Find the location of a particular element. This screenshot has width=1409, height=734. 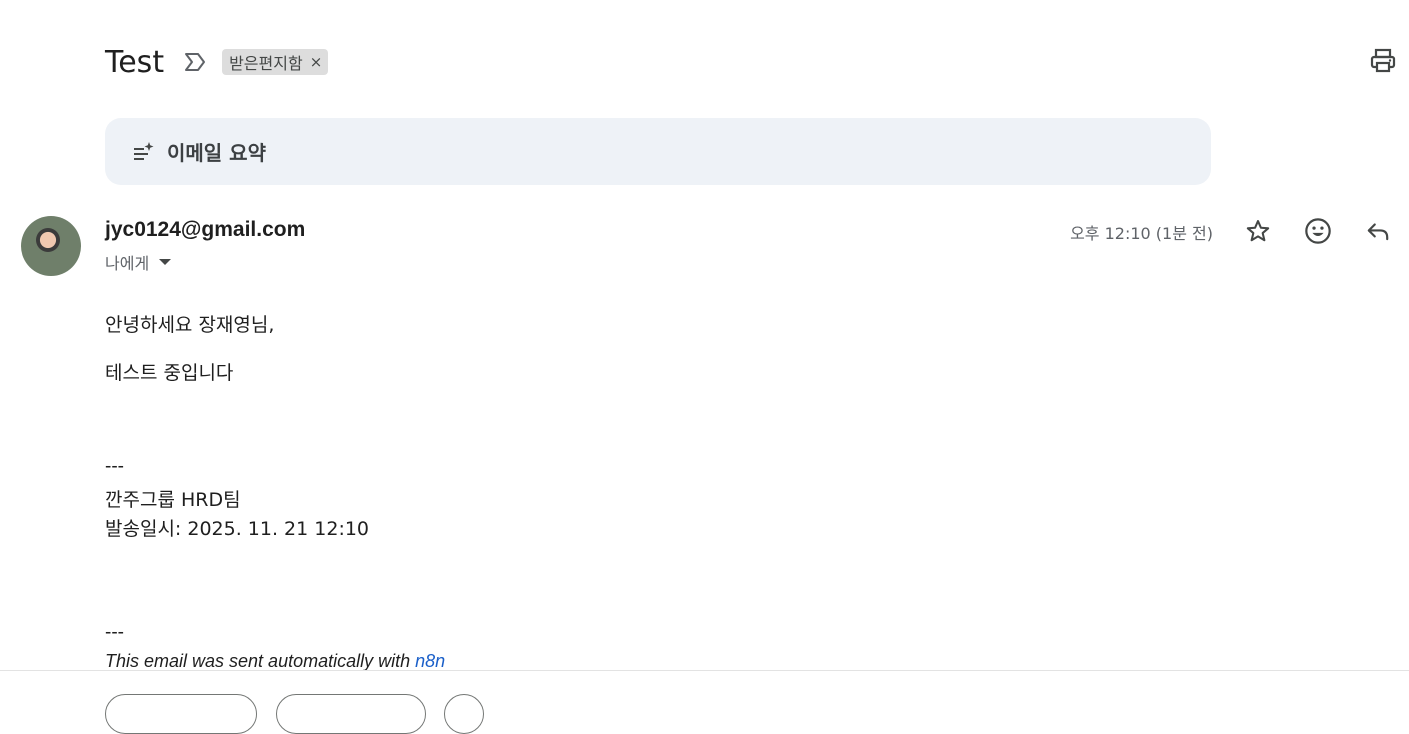

recipient-label: 나에게 is located at coordinates (127, 263).